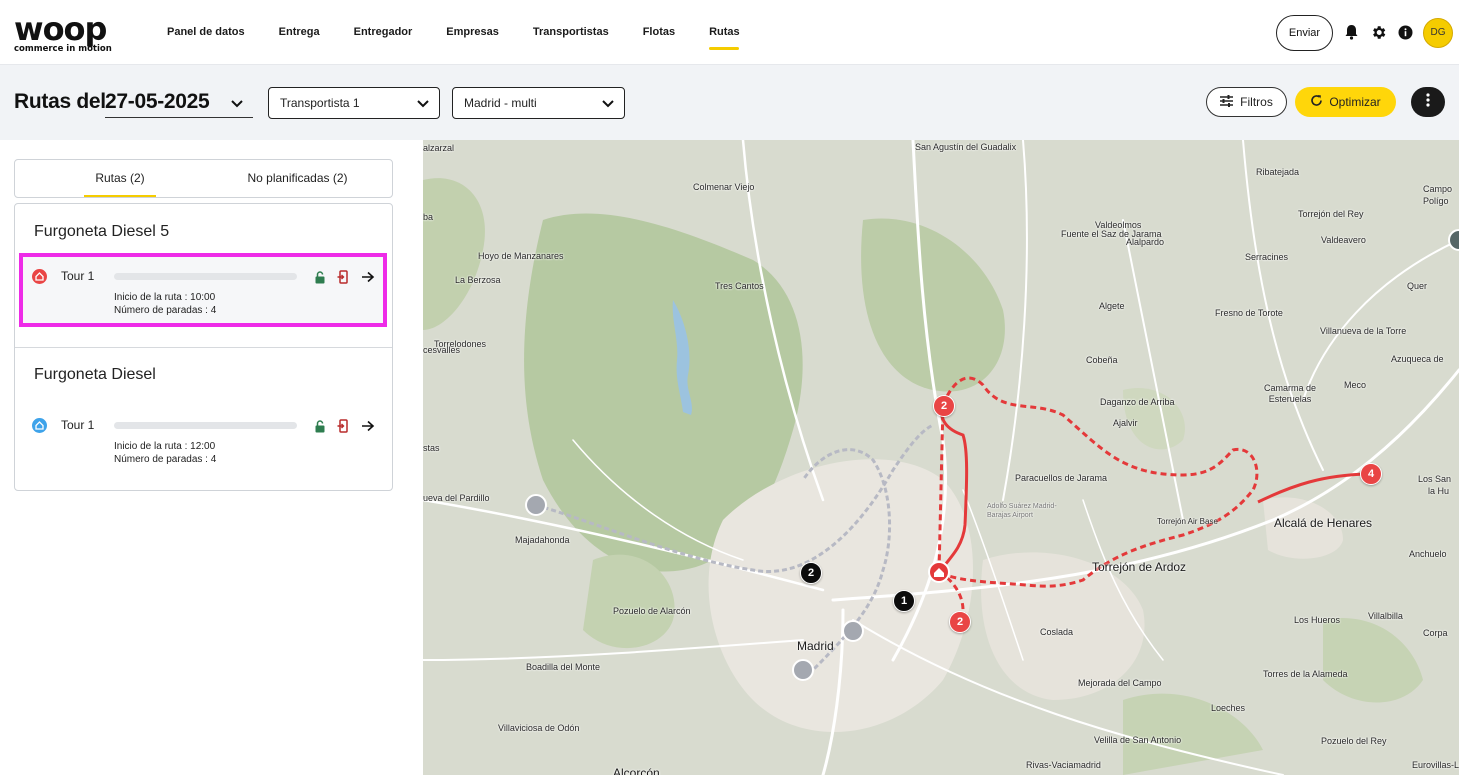 The height and width of the screenshot is (775, 1459). Describe the element at coordinates (1317, 620) in the screenshot. I see `place-label: Los Hueros` at that location.